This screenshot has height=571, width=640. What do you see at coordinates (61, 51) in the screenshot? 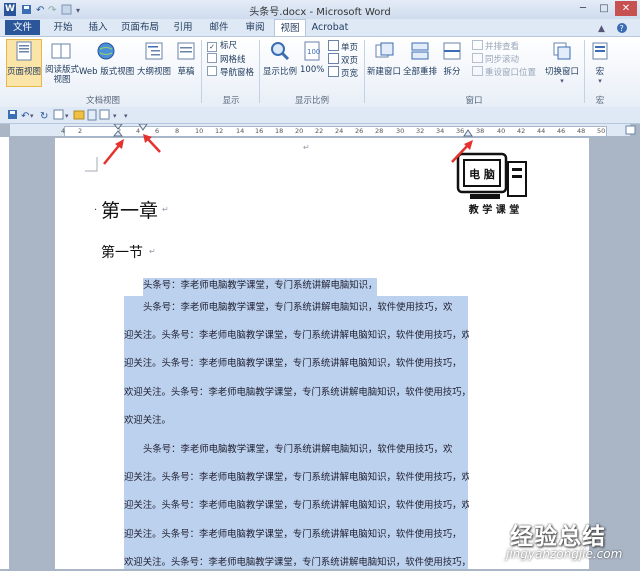
I see `reading-layout-icon` at bounding box center [61, 51].